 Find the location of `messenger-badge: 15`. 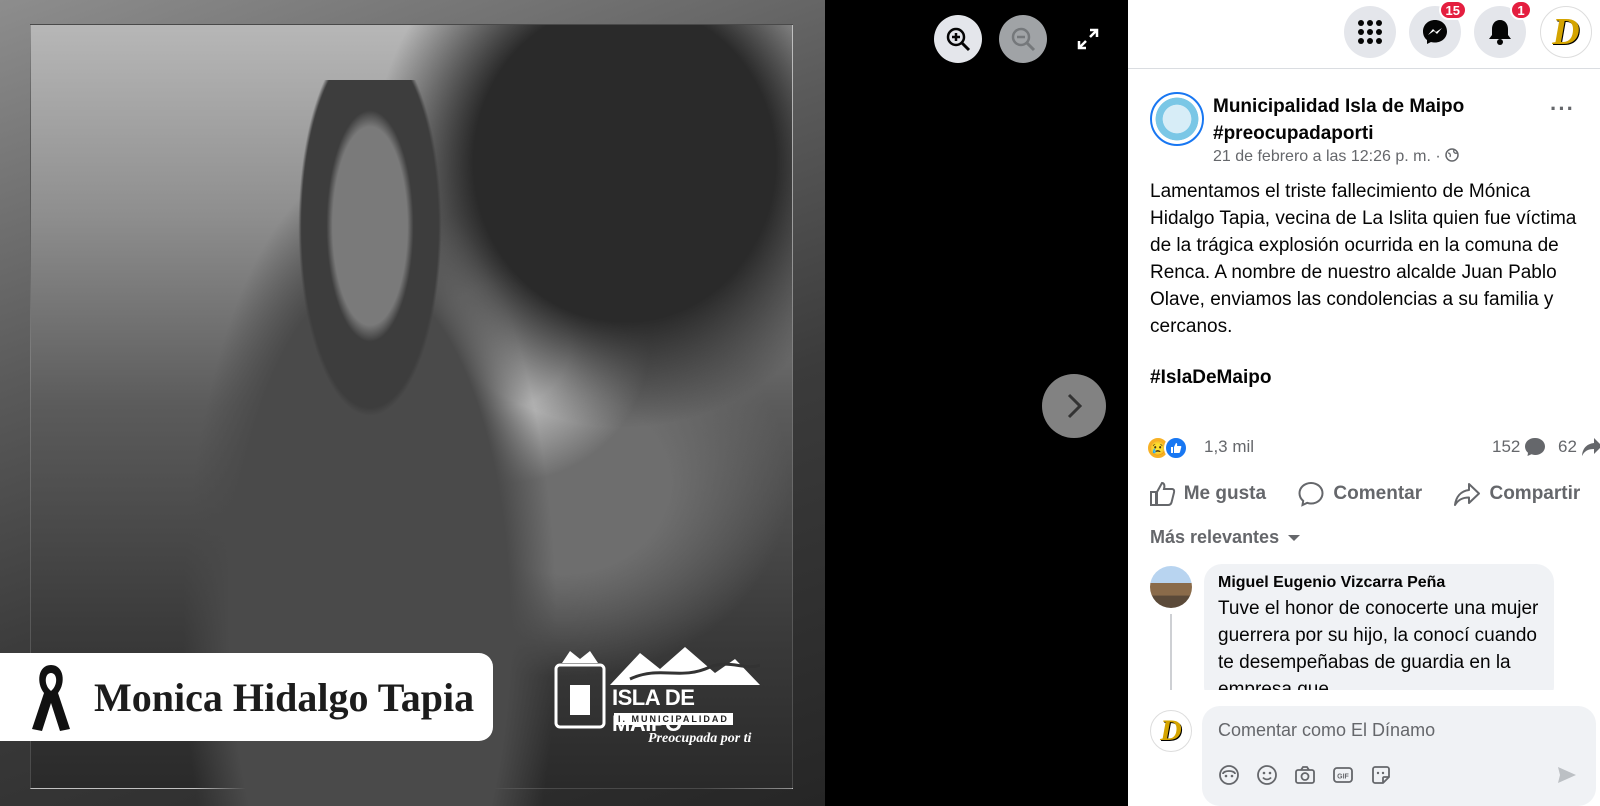

messenger-badge: 15 is located at coordinates (1452, 10).